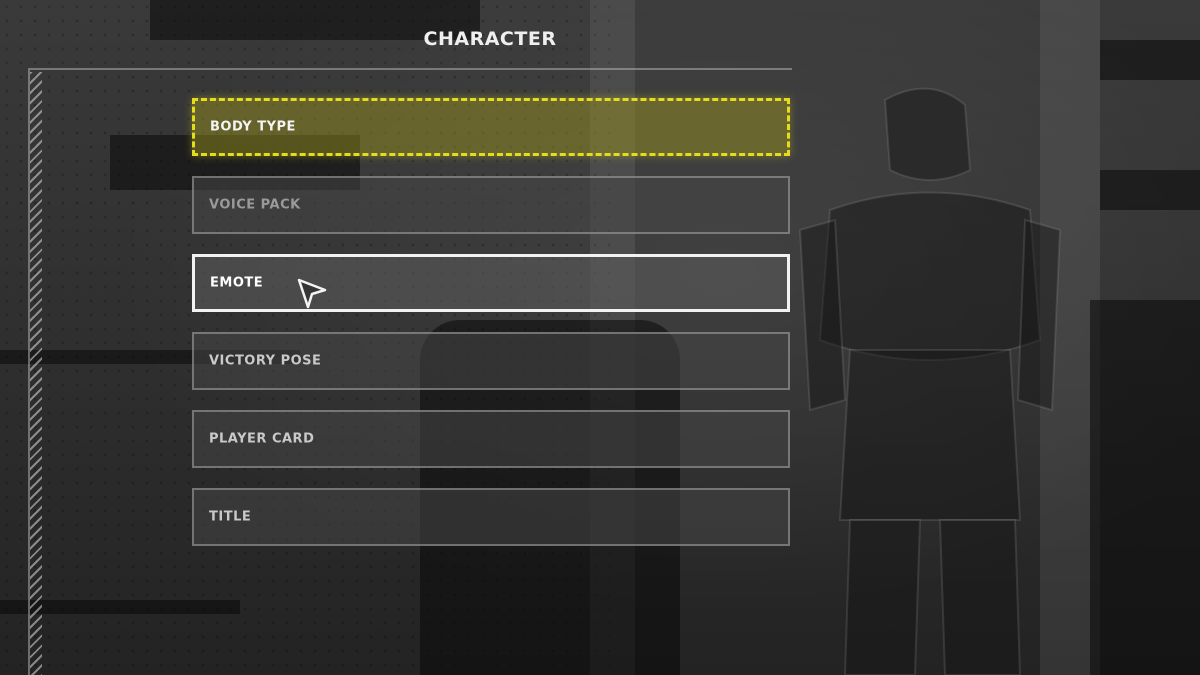 This screenshot has width=1200, height=675. Describe the element at coordinates (1145, 487) in the screenshot. I see `background-cabinet` at that location.